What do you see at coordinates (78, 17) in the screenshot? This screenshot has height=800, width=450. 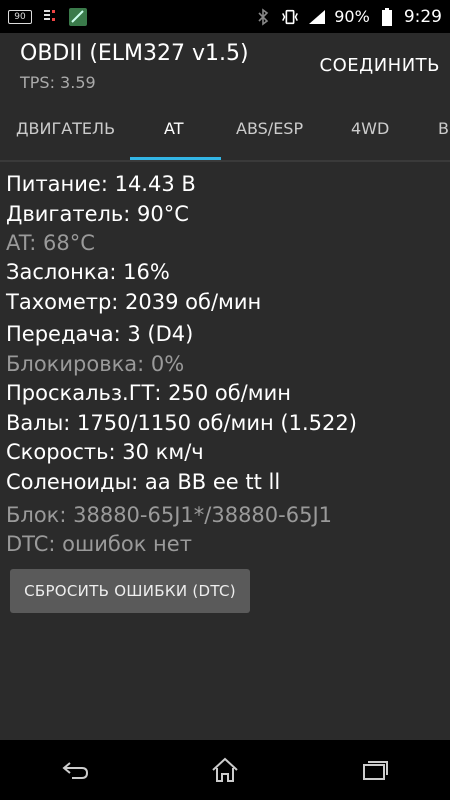 I see `app-notification-icon` at bounding box center [78, 17].